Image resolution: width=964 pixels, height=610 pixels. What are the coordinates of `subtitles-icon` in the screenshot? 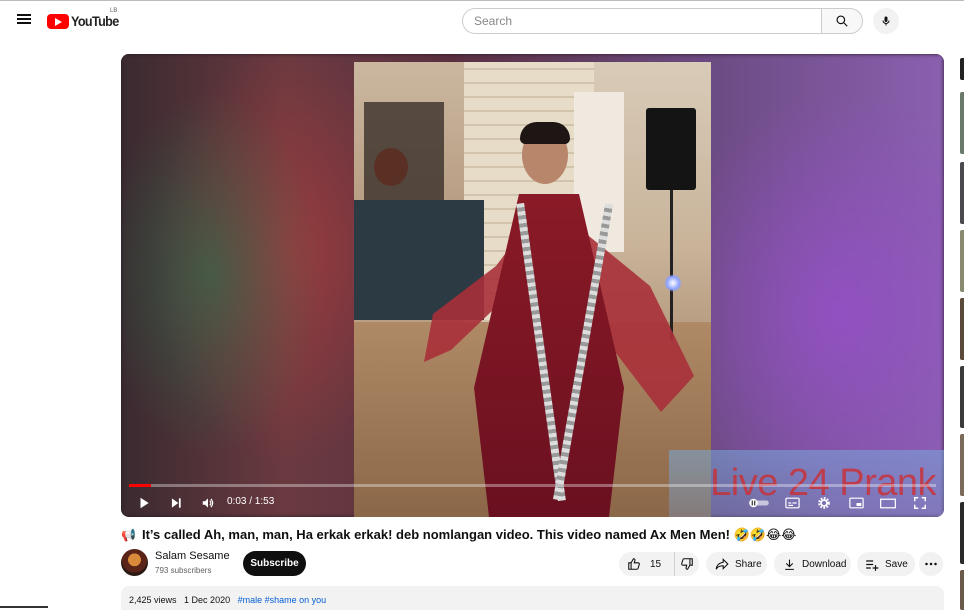 It's located at (792, 503).